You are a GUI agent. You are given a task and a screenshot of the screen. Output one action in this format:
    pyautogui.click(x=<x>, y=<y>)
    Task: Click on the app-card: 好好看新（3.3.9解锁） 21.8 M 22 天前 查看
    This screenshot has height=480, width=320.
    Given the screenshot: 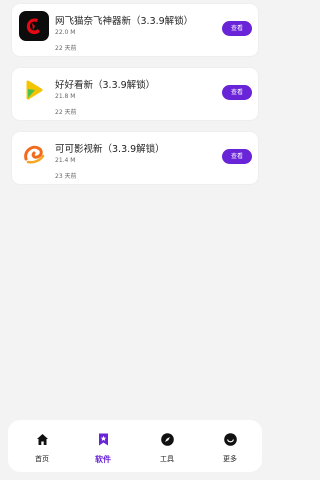 What is the action you would take?
    pyautogui.click(x=135, y=94)
    